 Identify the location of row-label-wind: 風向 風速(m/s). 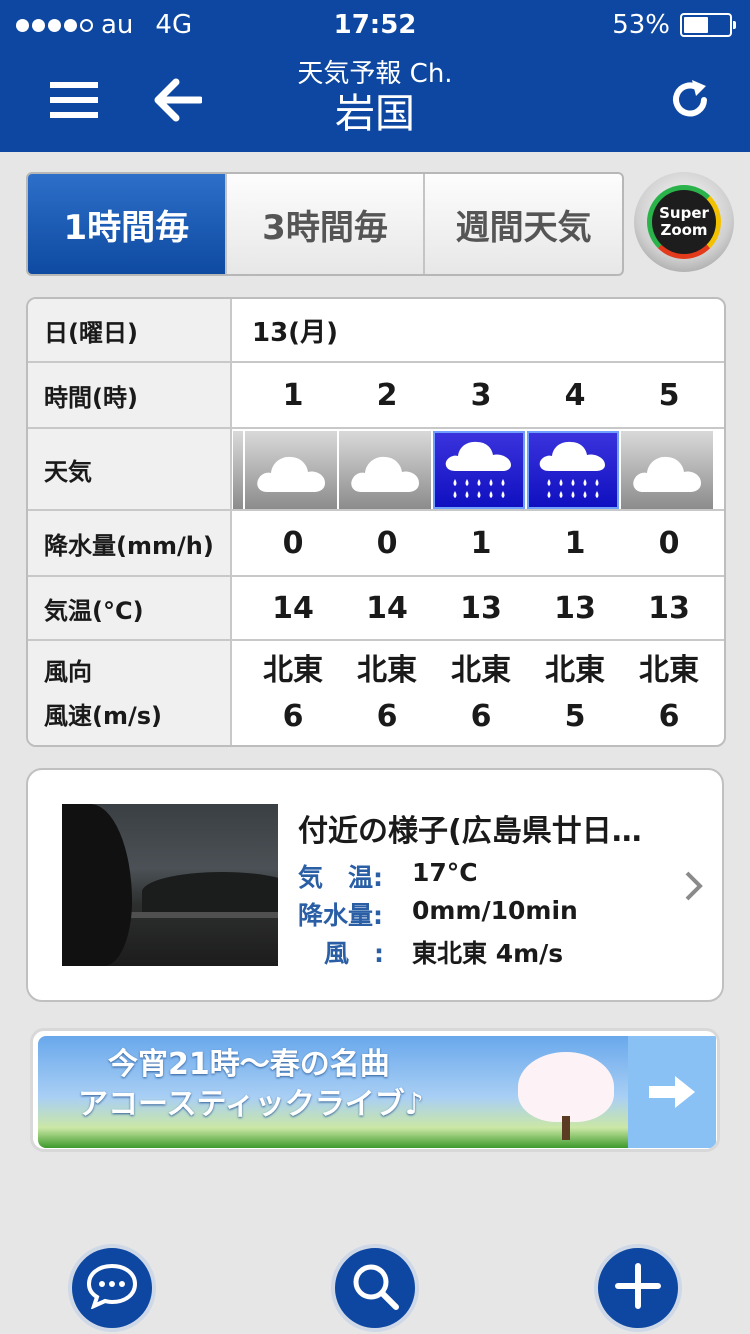
(130, 693).